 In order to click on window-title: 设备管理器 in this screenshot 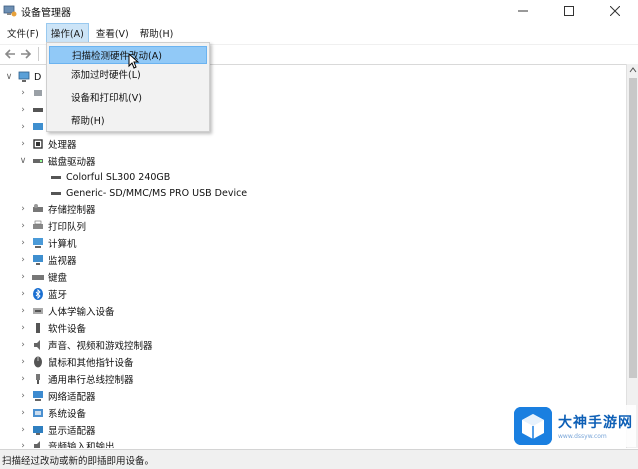, I will do `click(46, 13)`.